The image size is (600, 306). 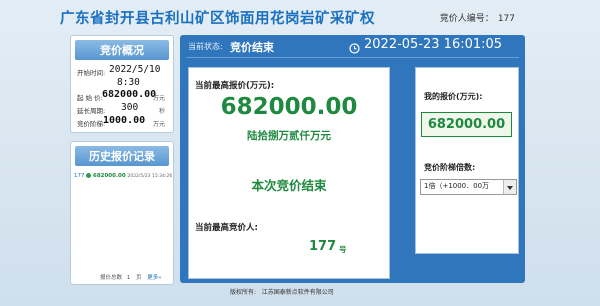 What do you see at coordinates (122, 50) in the screenshot?
I see `overview-title: 竞价概况` at bounding box center [122, 50].